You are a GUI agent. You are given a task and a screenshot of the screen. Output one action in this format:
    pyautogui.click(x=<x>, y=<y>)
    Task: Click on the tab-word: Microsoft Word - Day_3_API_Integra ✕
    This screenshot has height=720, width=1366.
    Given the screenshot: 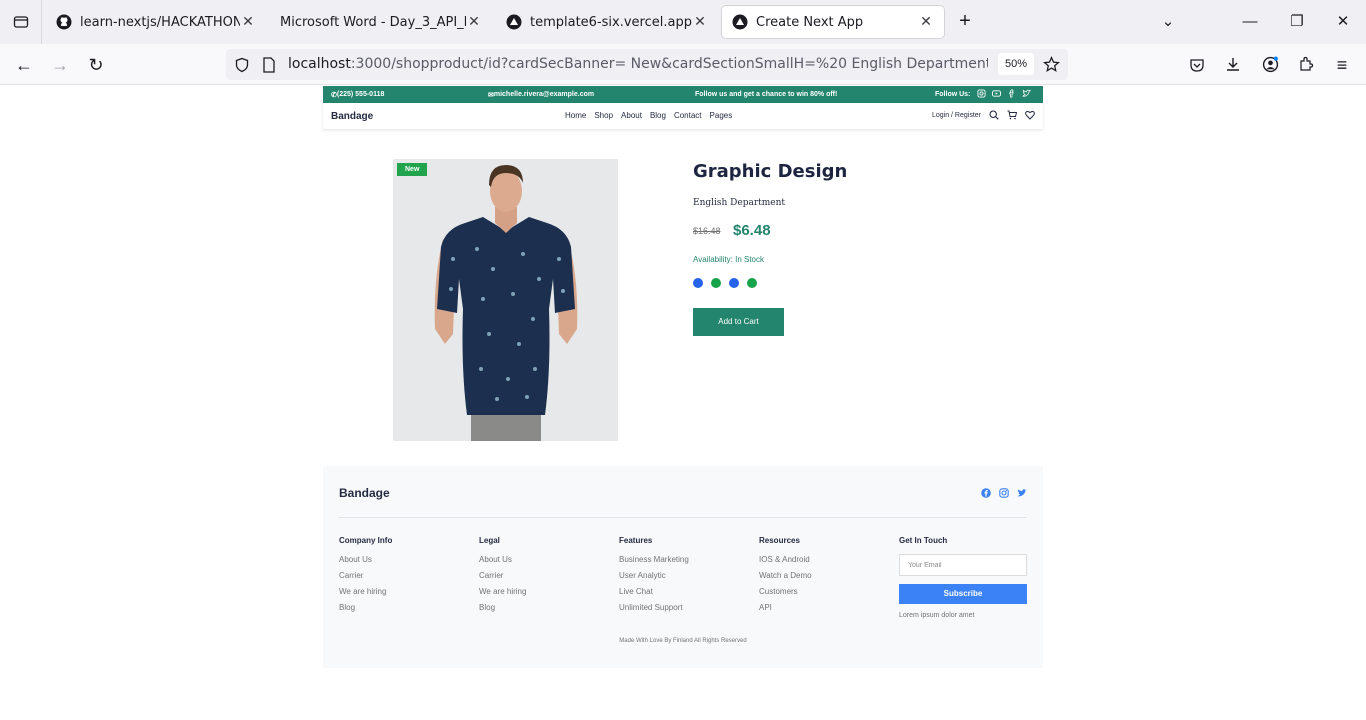 What is the action you would take?
    pyautogui.click(x=381, y=22)
    